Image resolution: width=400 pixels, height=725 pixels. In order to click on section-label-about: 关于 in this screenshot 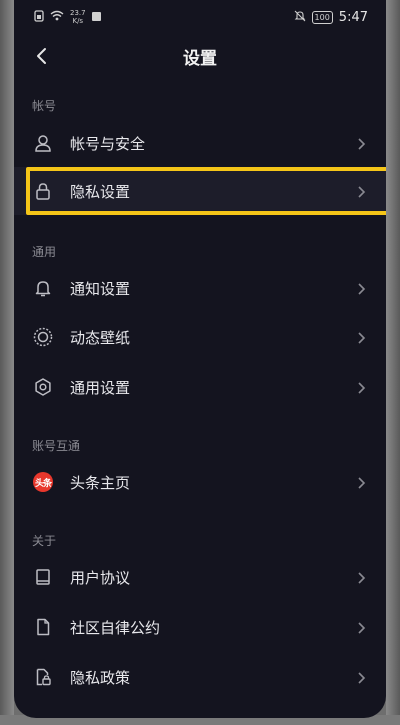, I will do `click(44, 541)`.